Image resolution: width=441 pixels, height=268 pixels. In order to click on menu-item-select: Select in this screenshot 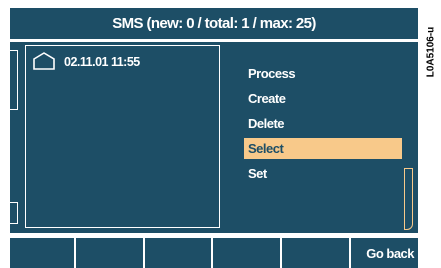, I will do `click(323, 148)`.